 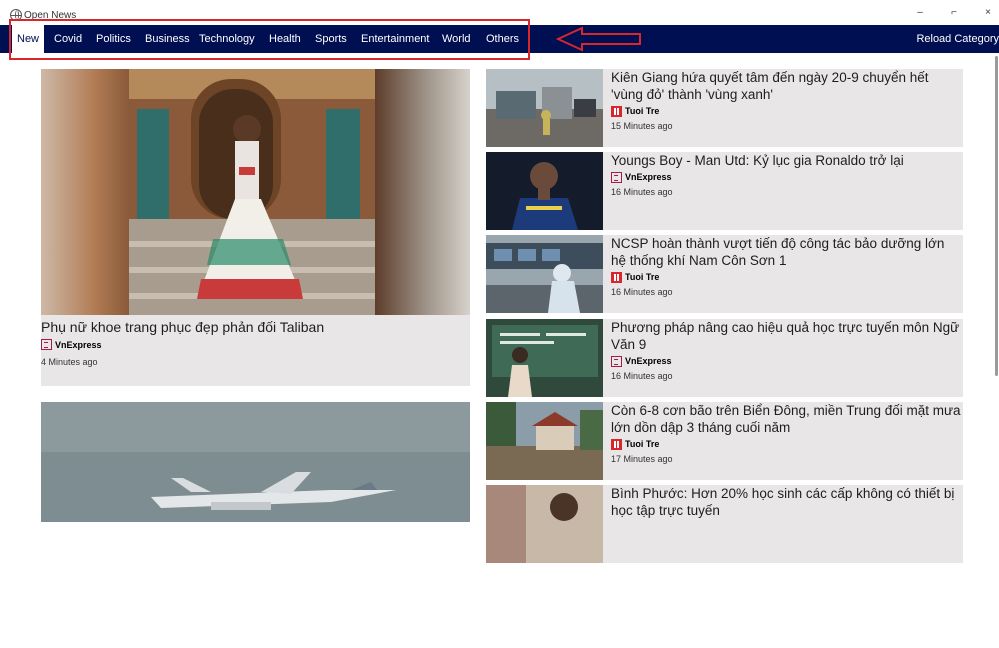 I want to click on tab-others: Others, so click(x=502, y=39).